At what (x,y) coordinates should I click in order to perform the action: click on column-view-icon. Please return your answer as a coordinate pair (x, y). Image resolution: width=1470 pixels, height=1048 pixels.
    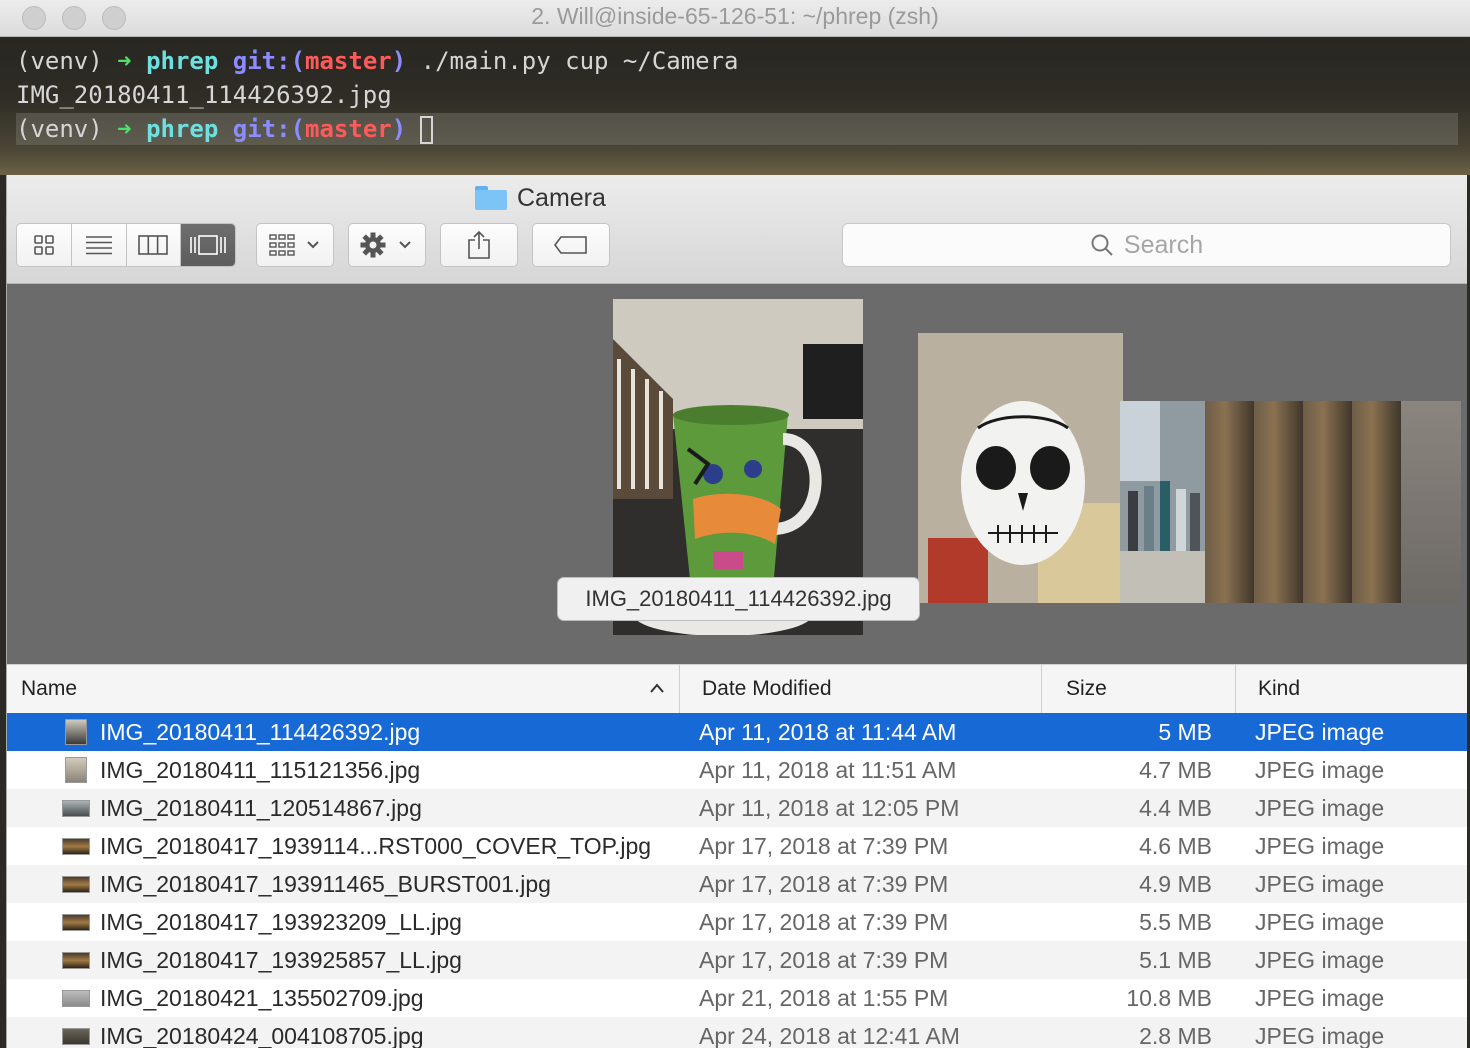
    Looking at the image, I should click on (153, 245).